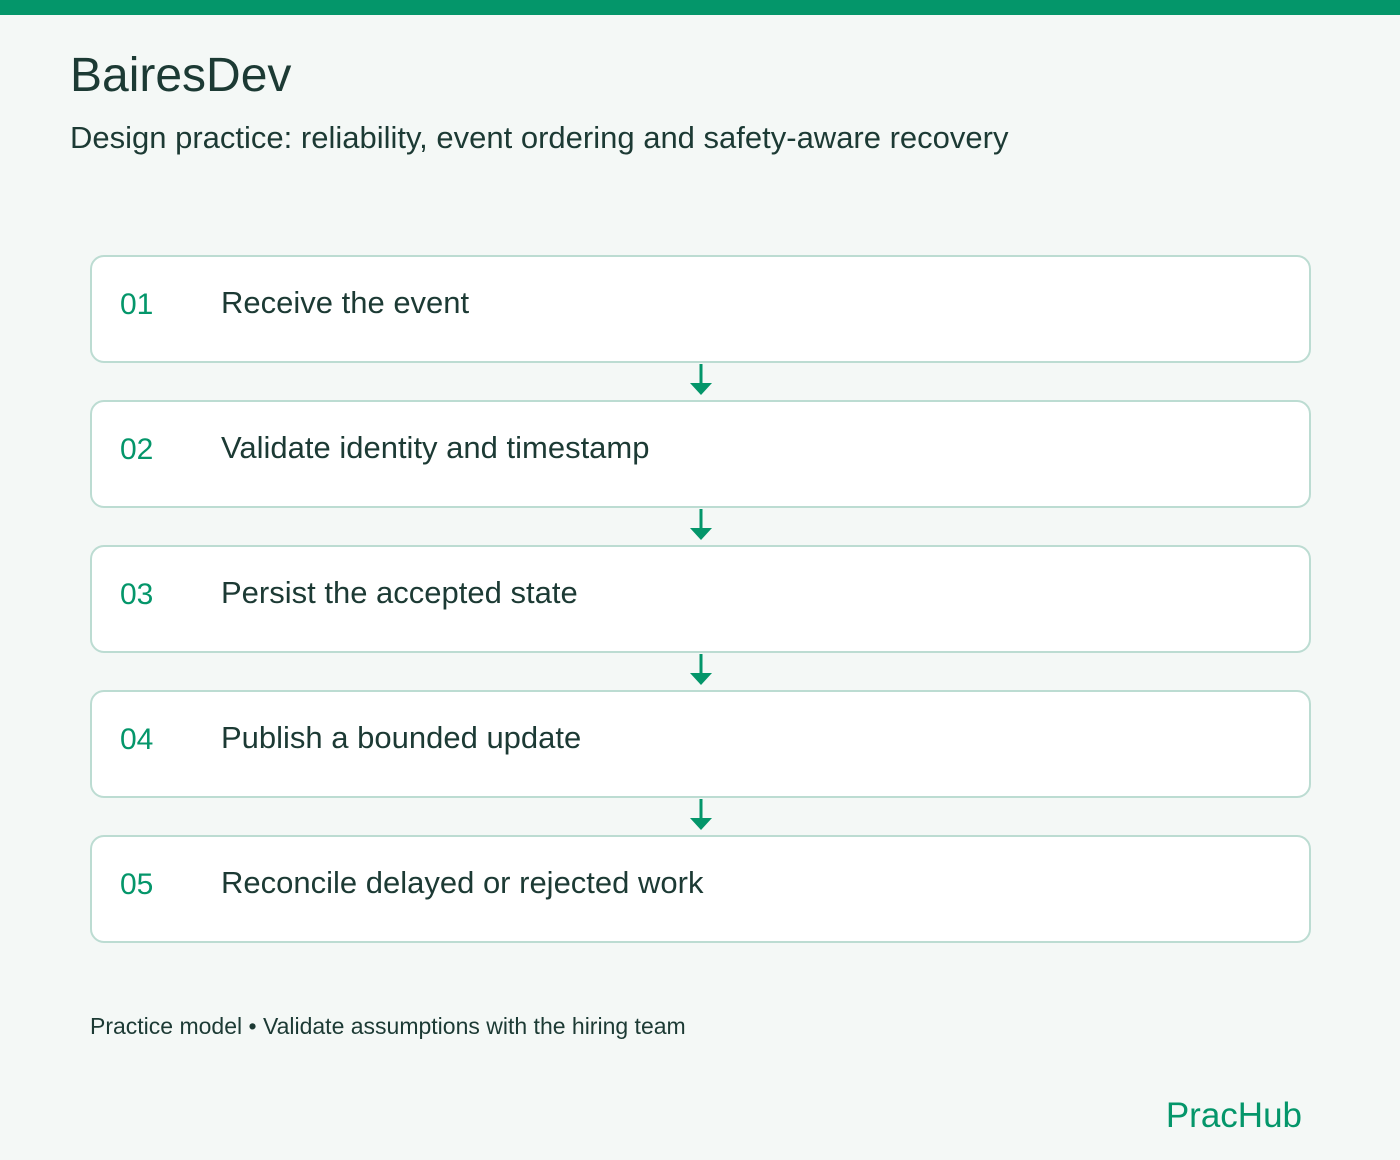 This screenshot has height=1160, width=1400. What do you see at coordinates (435, 447) in the screenshot?
I see `step-label: Validate identity and timestamp` at bounding box center [435, 447].